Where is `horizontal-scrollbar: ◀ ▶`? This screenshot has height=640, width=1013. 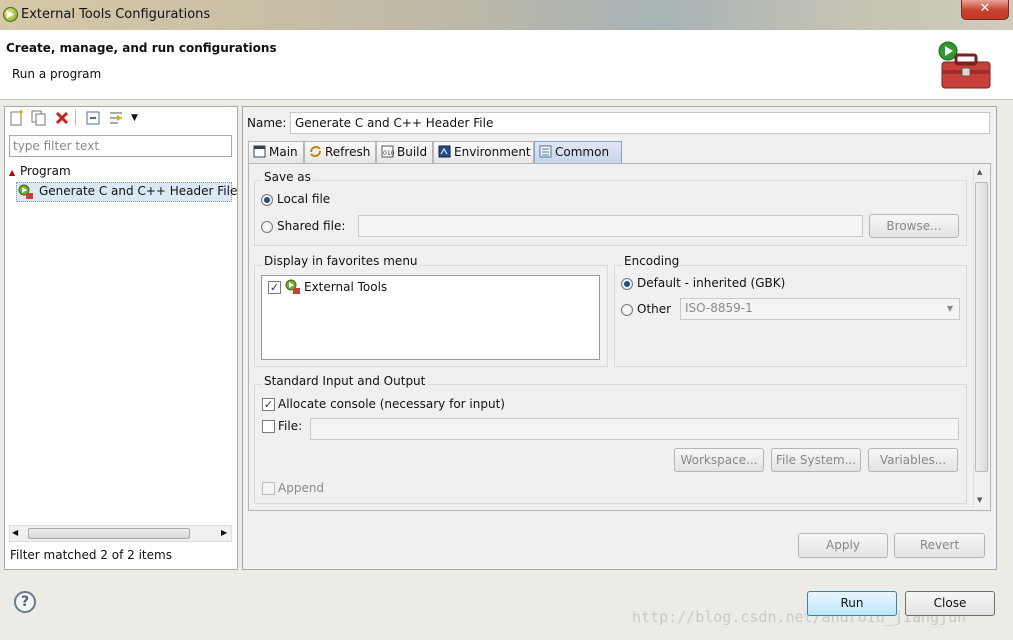 horizontal-scrollbar: ◀ ▶ is located at coordinates (120, 533).